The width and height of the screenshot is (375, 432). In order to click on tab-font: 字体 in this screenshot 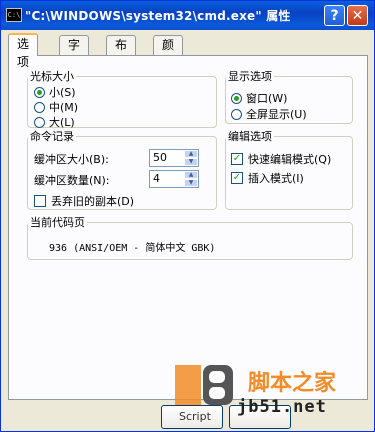, I will do `click(74, 52)`.